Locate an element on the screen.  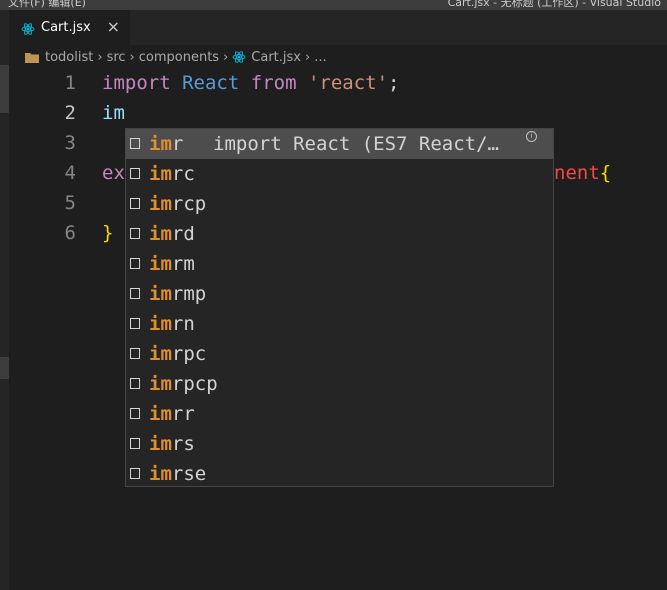
line-number: 4 is located at coordinates (70, 173).